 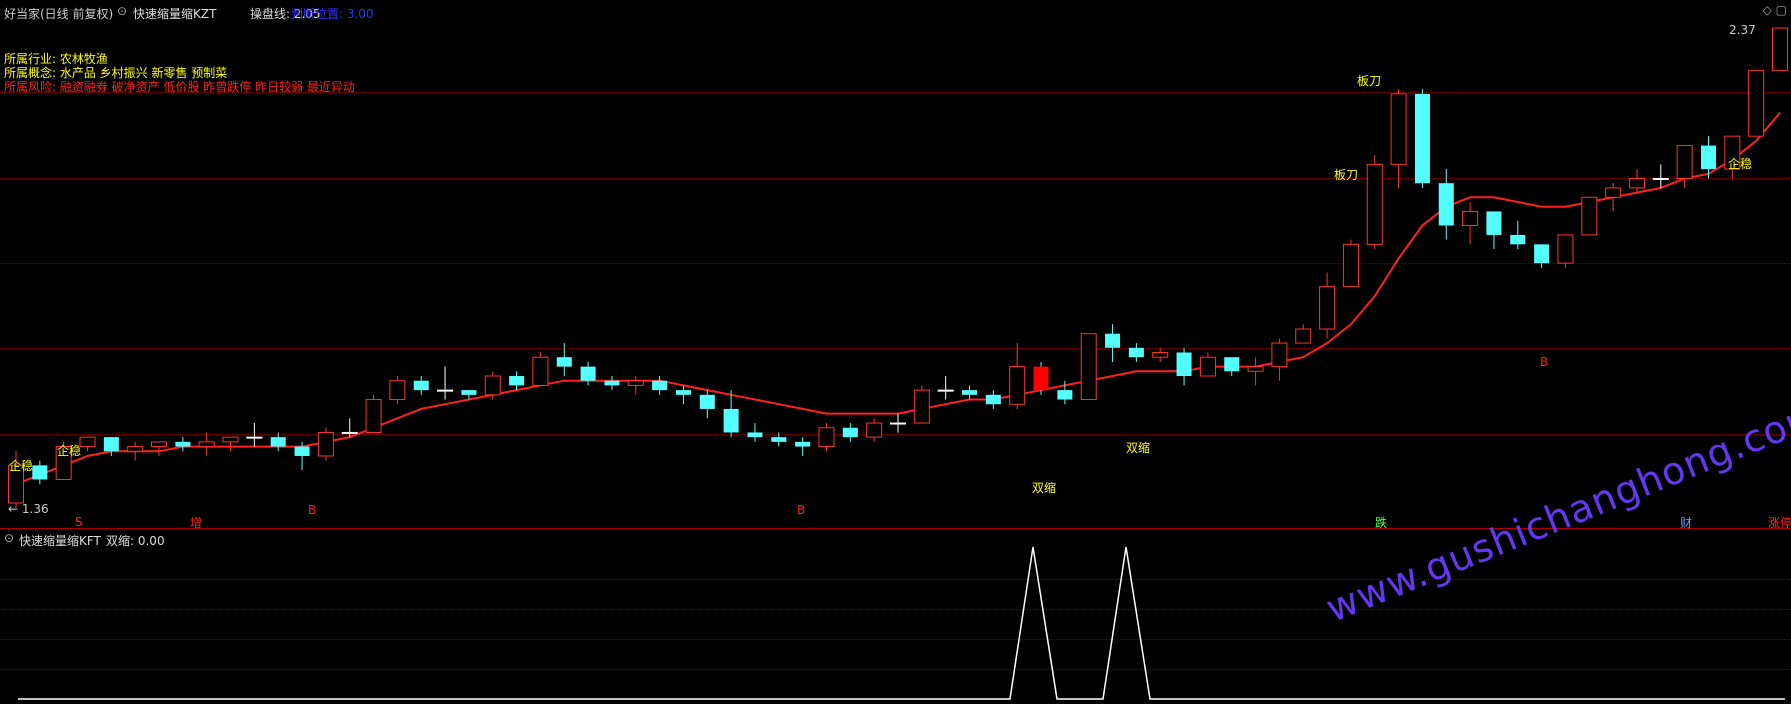 What do you see at coordinates (21, 466) in the screenshot?
I see `signal-qiwen-1: 企稳` at bounding box center [21, 466].